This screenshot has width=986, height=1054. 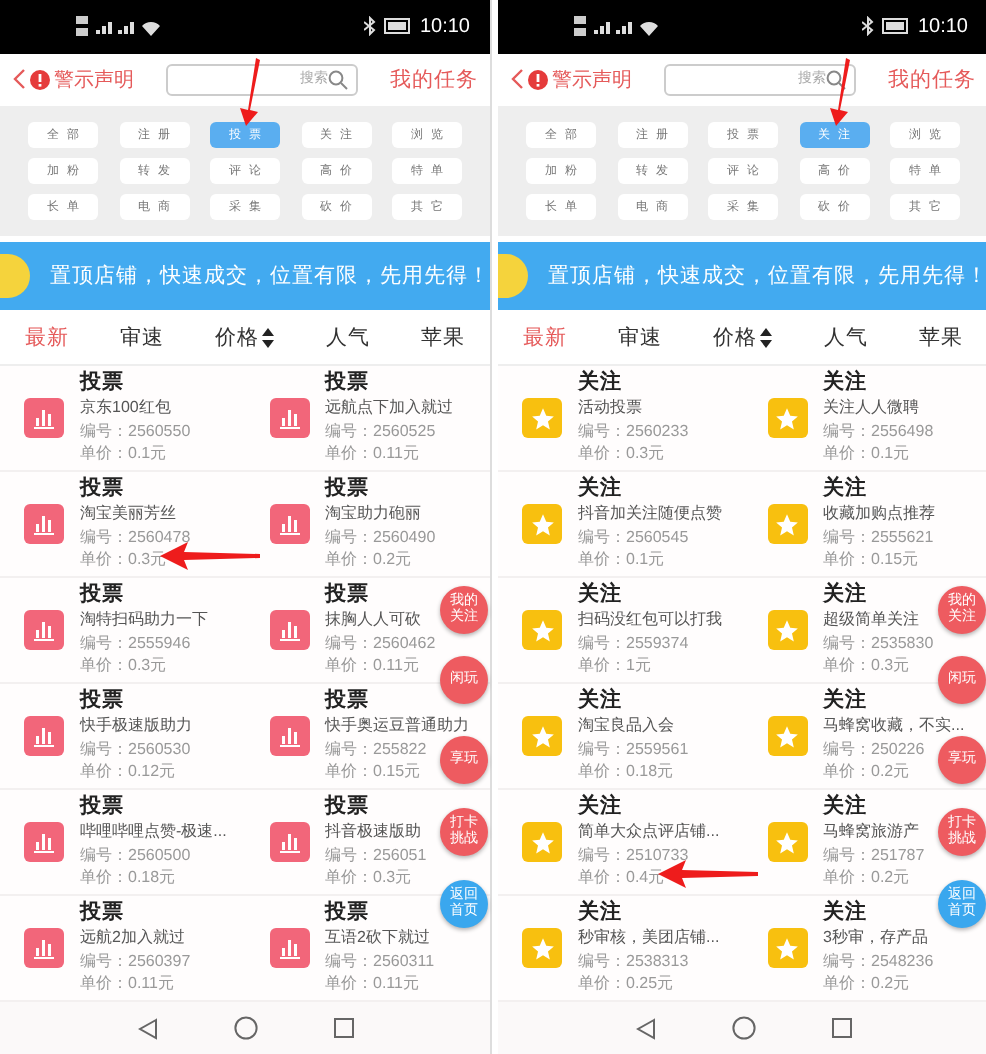 I want to click on task-card: 关注 抖音加关注随便点赞 编号：2560545 单价：0.1元, so click(x=620, y=525).